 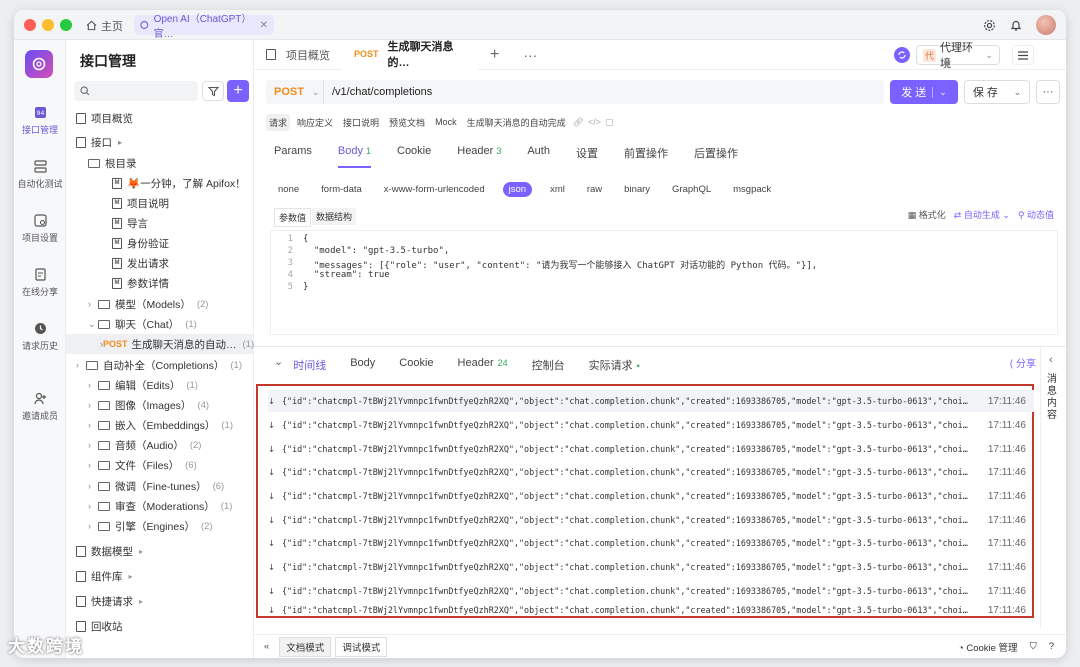 I want to click on panel-icon: ▢, so click(x=609, y=122).